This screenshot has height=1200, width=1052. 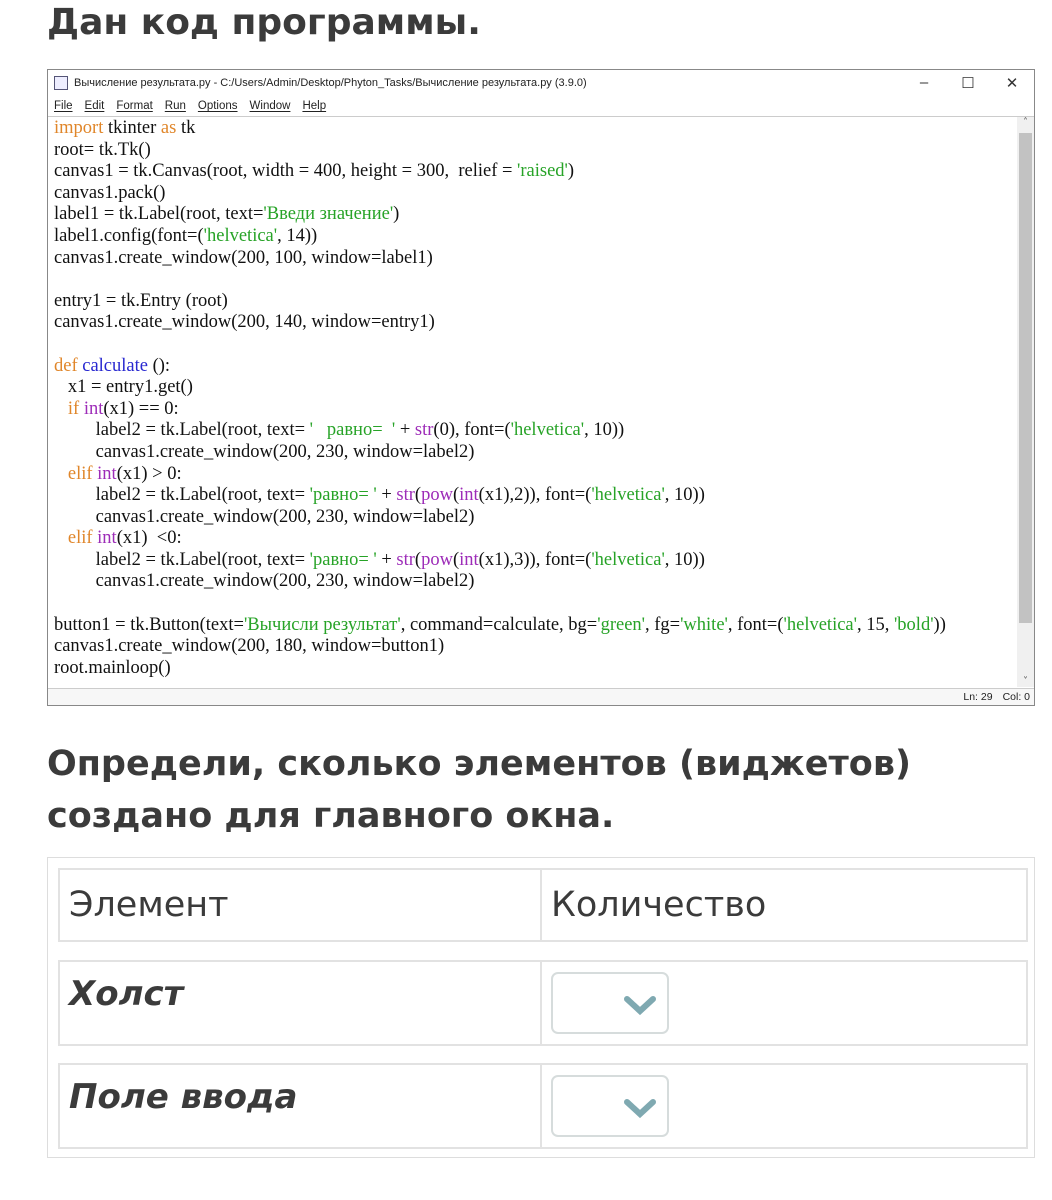 What do you see at coordinates (541, 106) in the screenshot?
I see `menu-bar: File Edit Format Run Options Window Help` at bounding box center [541, 106].